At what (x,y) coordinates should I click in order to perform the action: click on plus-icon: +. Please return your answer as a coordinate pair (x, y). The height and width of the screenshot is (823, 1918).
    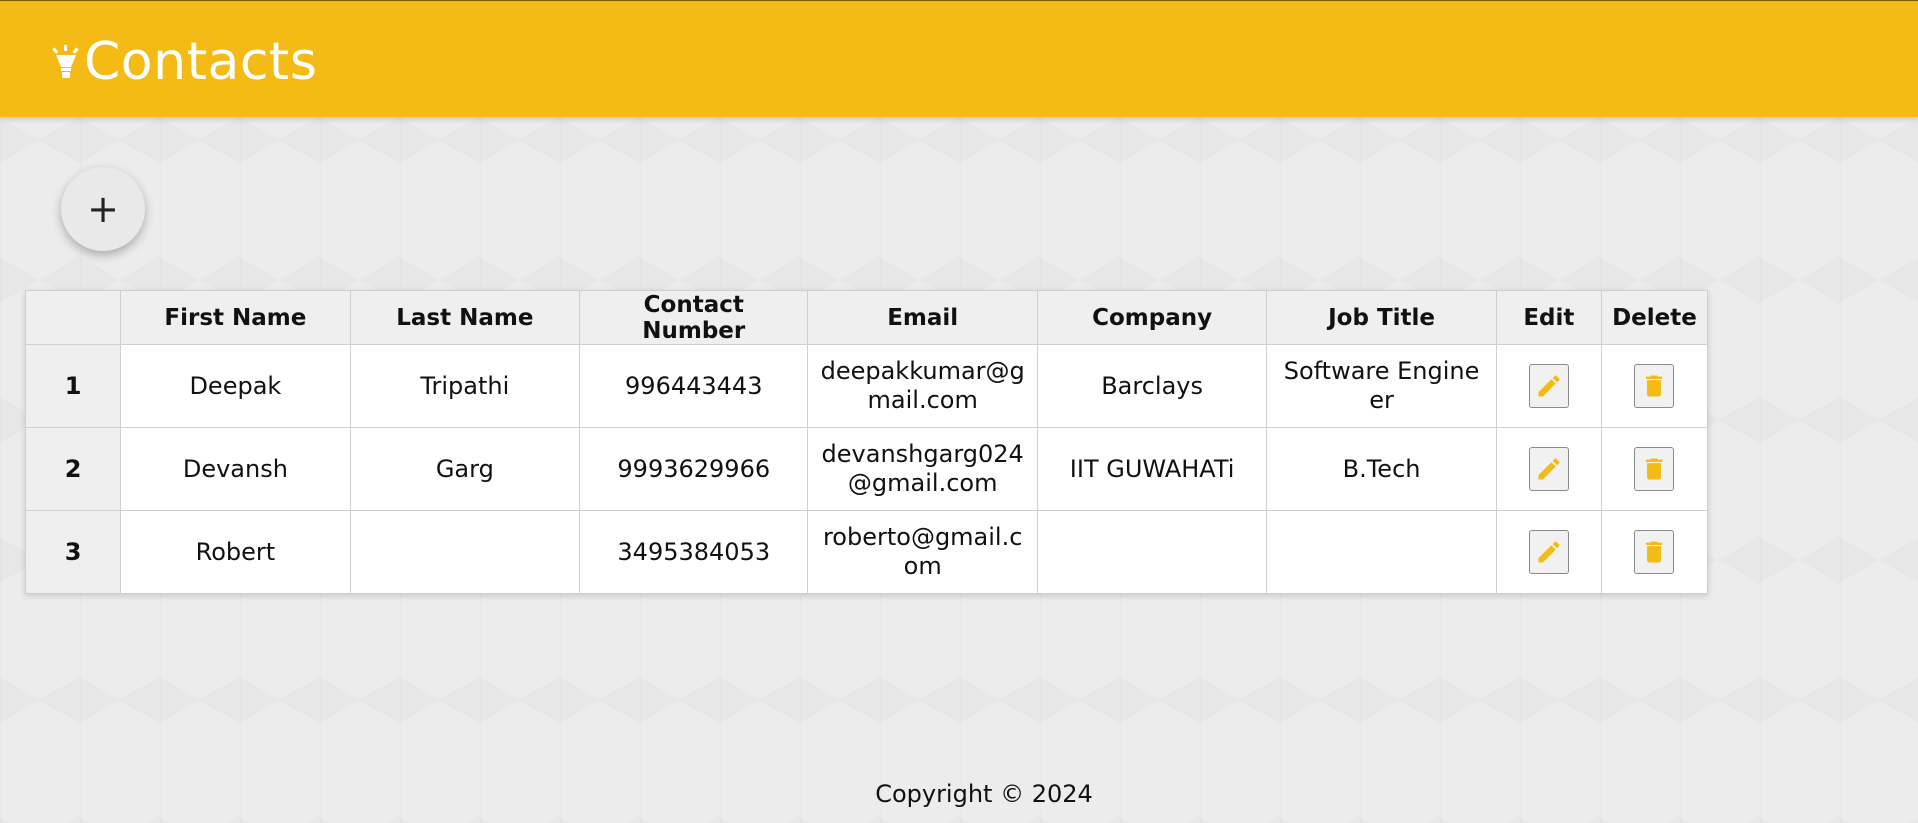
    Looking at the image, I should click on (103, 209).